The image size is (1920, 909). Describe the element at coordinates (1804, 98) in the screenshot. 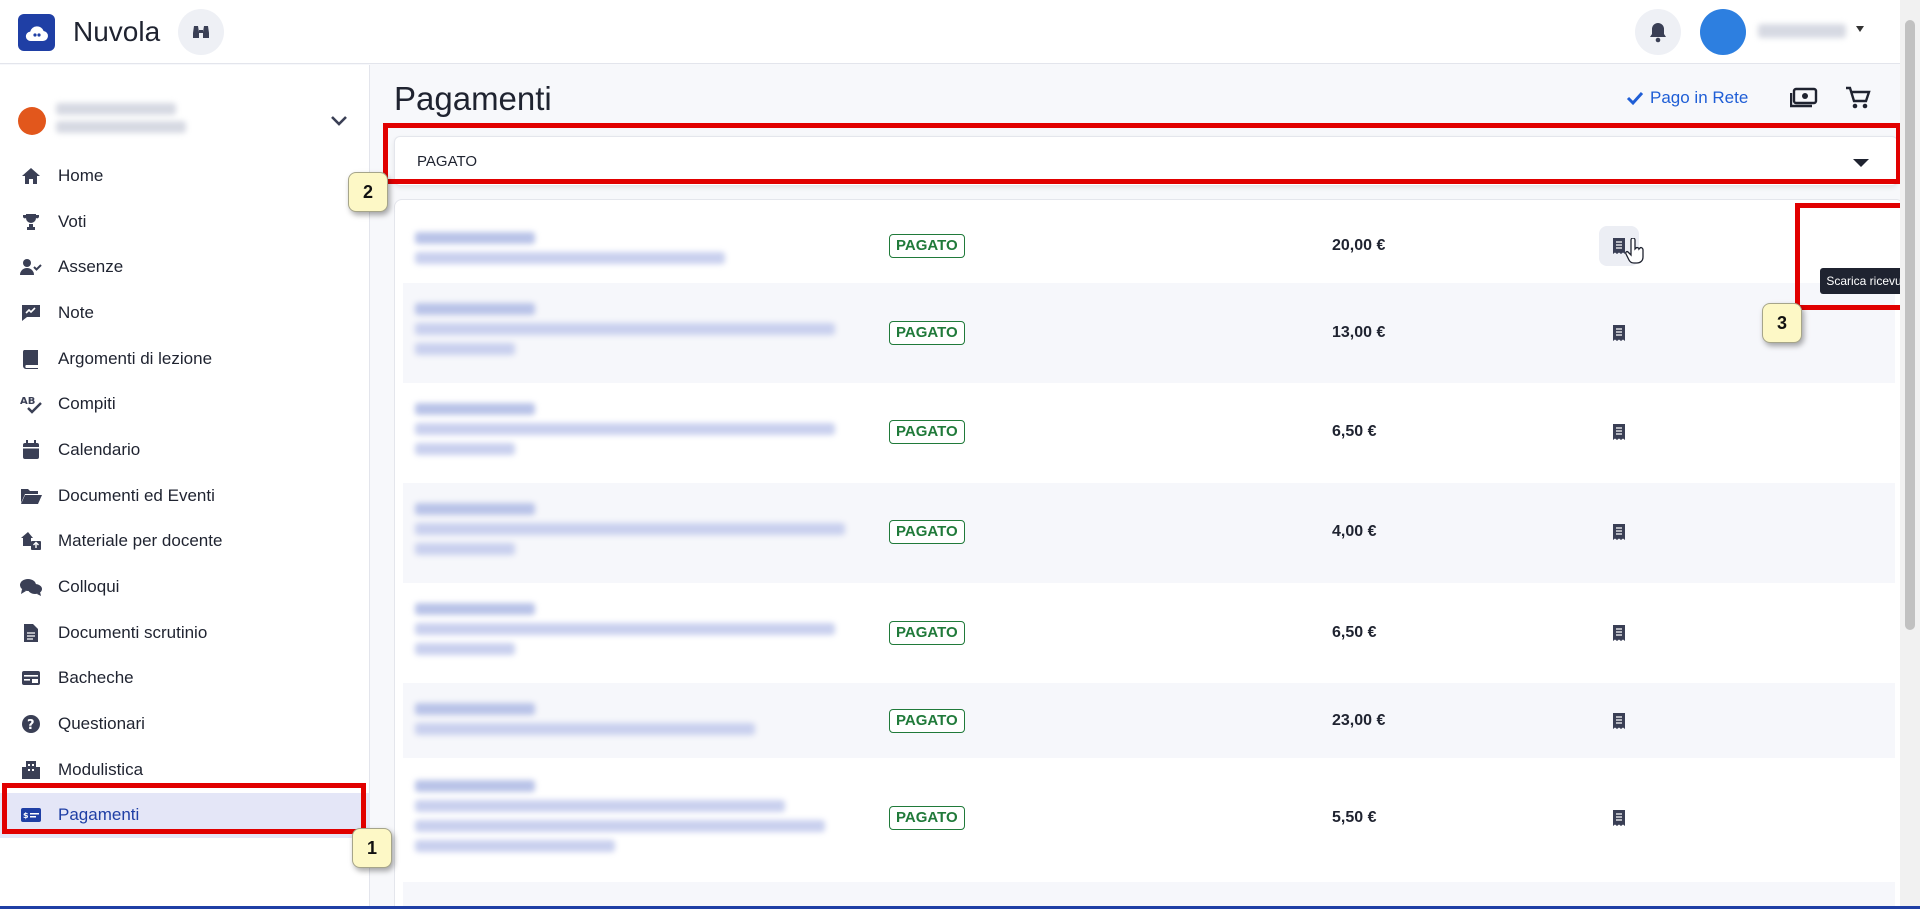

I see `cash-button` at that location.